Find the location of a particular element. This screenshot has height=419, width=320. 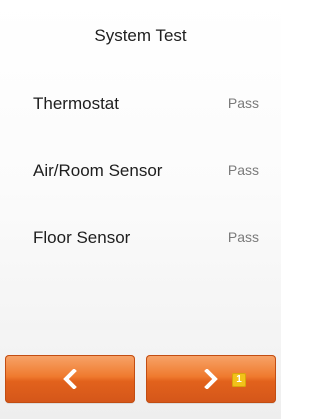

test-row-floor-sensor: Floor Sensor Pass is located at coordinates (146, 240).